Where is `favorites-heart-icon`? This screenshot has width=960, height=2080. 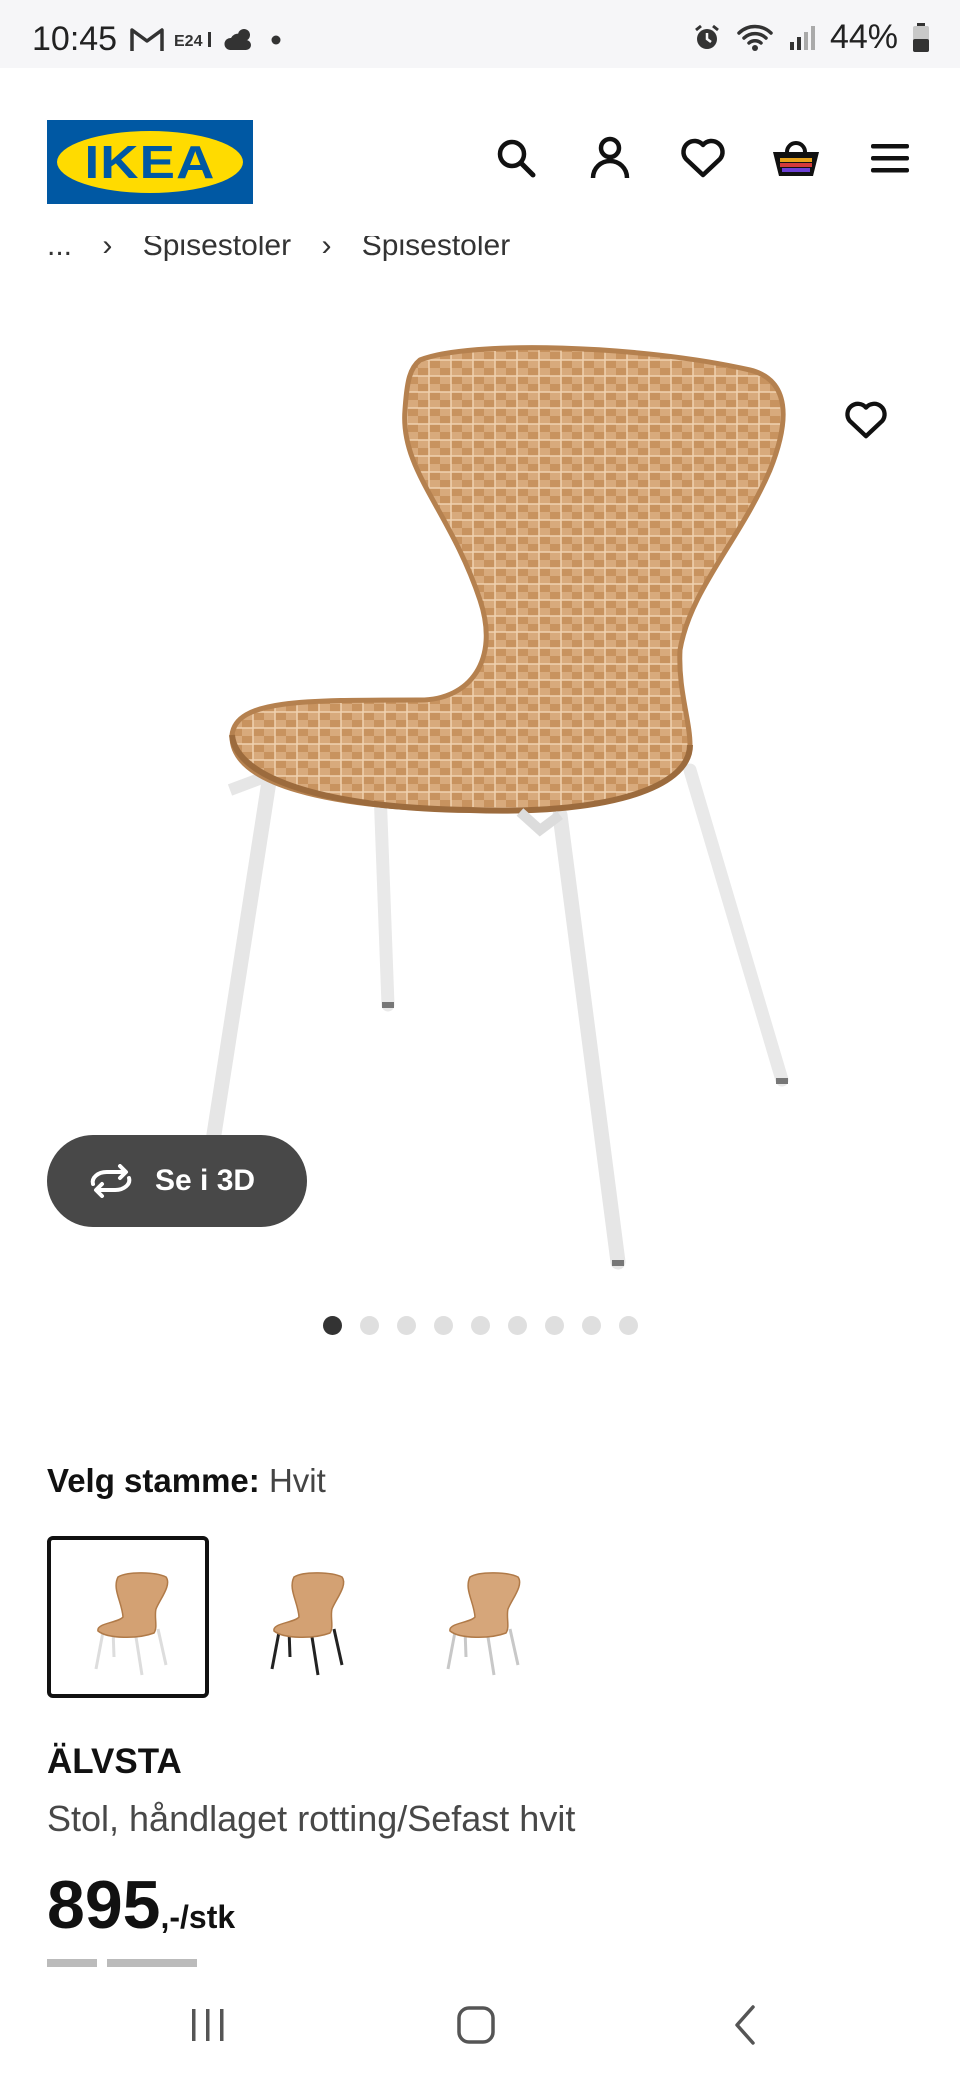 favorites-heart-icon is located at coordinates (703, 158).